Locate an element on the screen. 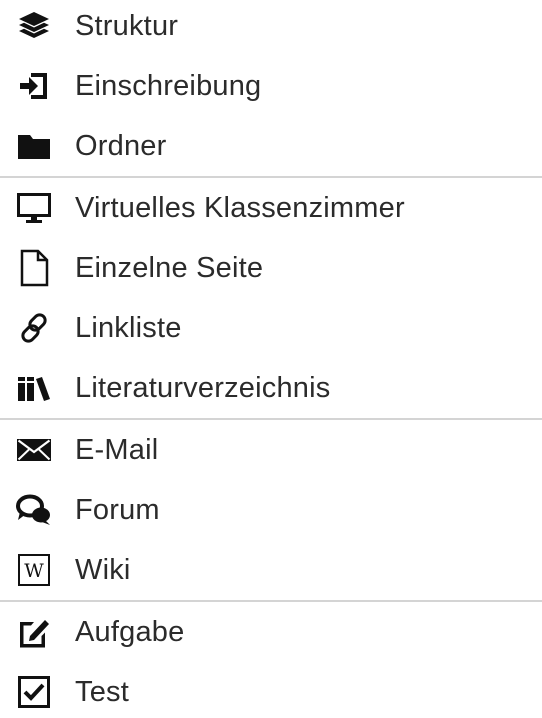 Image resolution: width=542 pixels, height=718 pixels. menu-item-wiki: W Wiki is located at coordinates (271, 570).